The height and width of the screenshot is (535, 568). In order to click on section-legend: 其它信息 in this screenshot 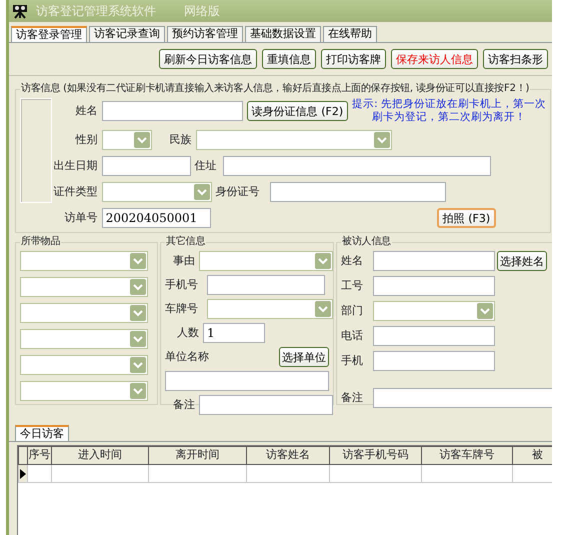, I will do `click(185, 242)`.